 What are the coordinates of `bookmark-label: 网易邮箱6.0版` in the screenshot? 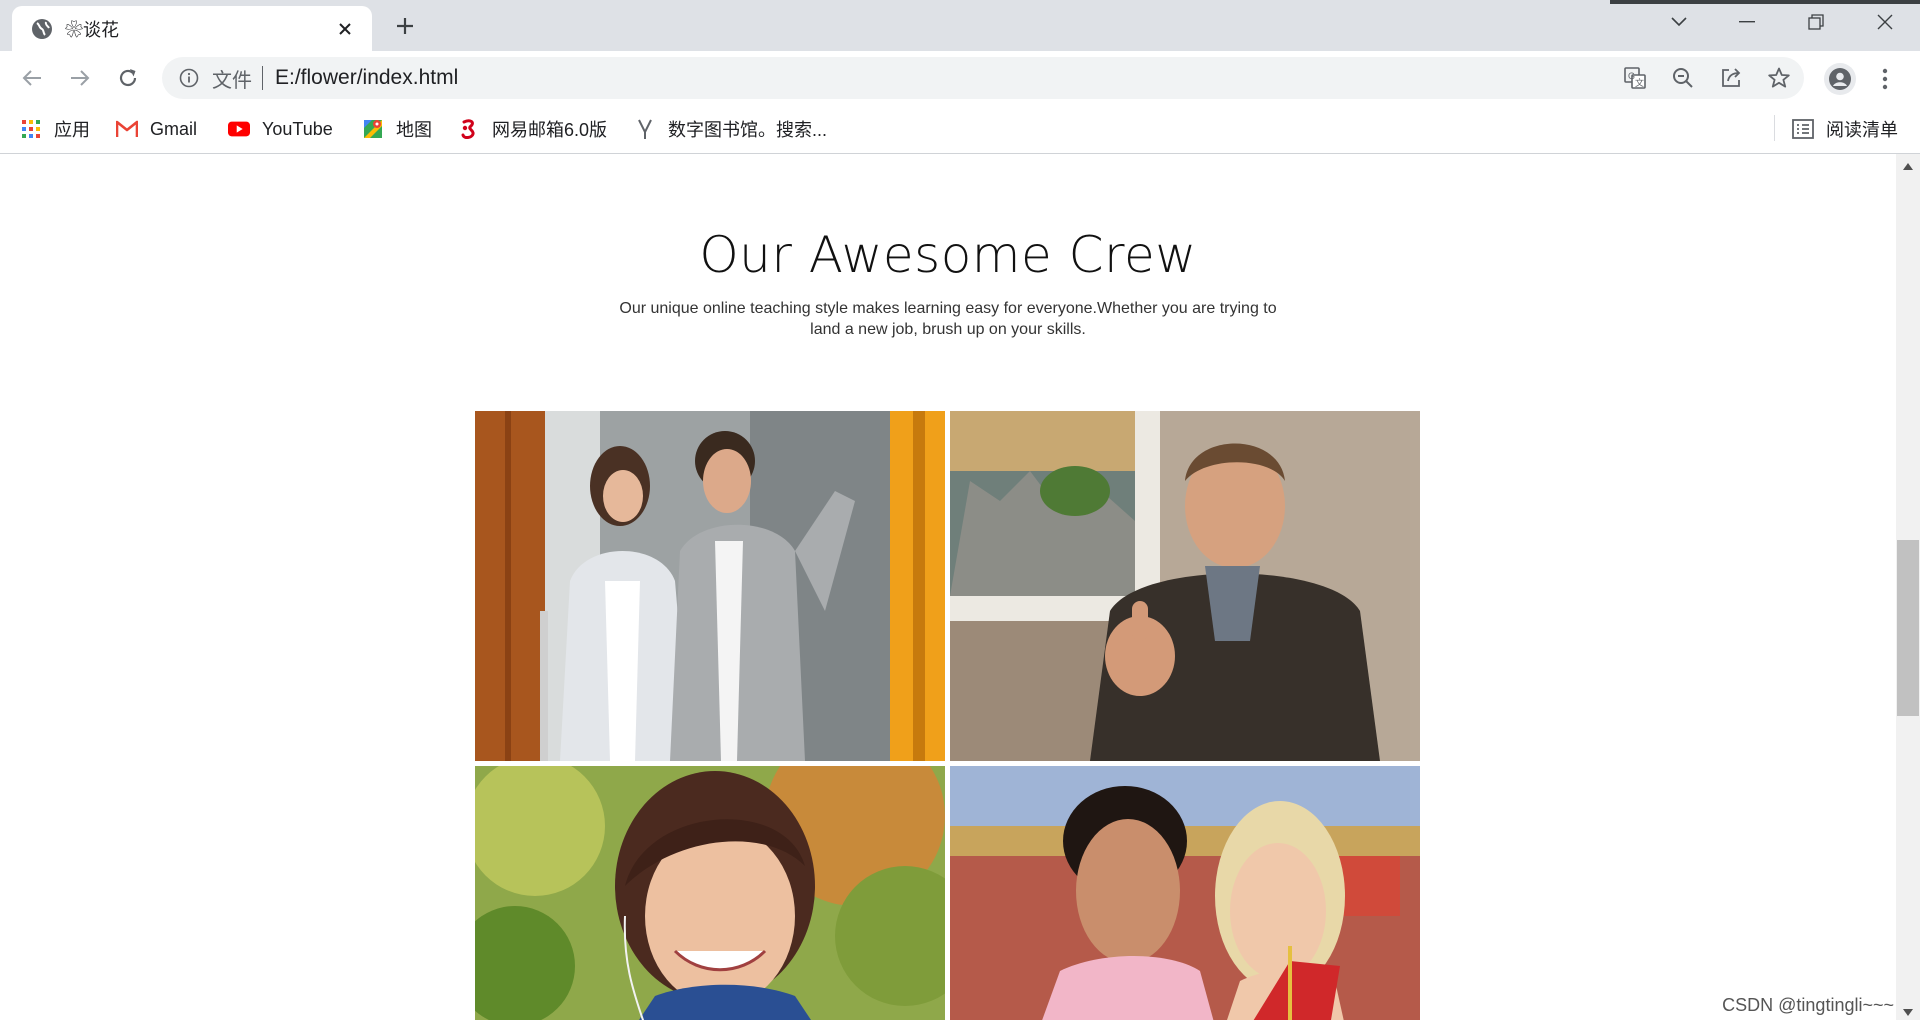 It's located at (550, 130).